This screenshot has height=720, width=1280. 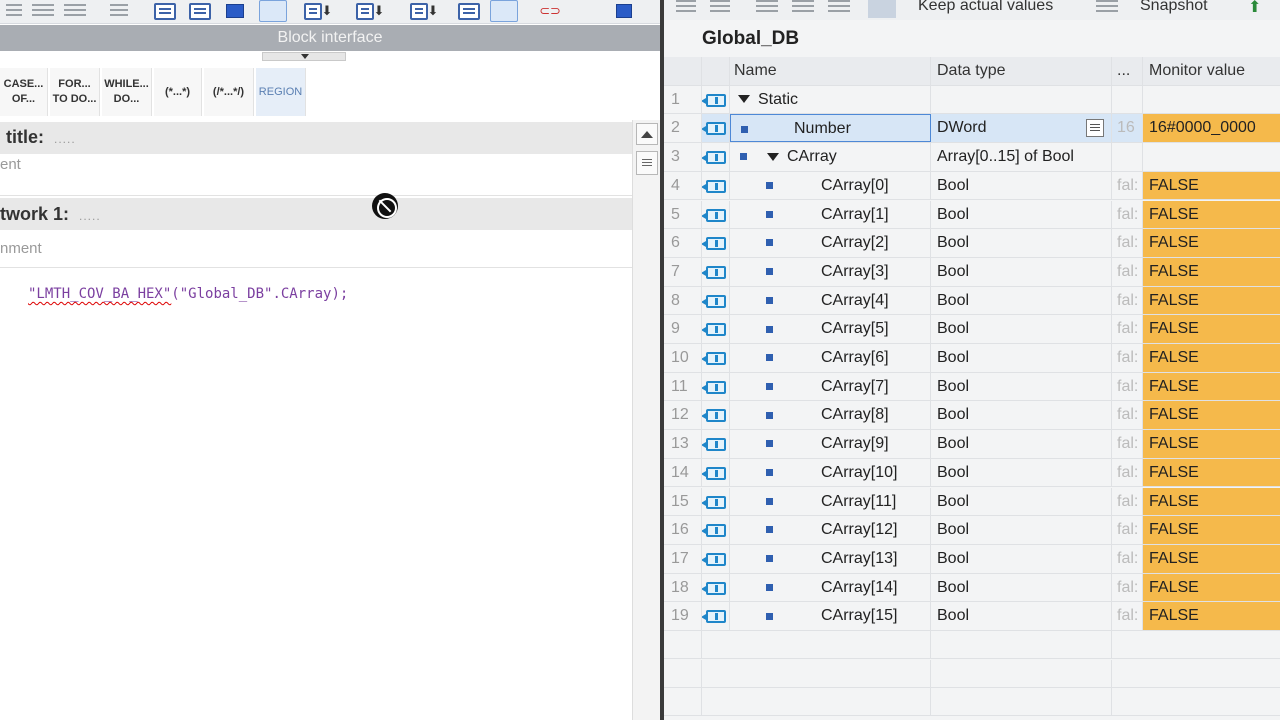 I want to click on insert-down-icon: ⬇, so click(x=318, y=11).